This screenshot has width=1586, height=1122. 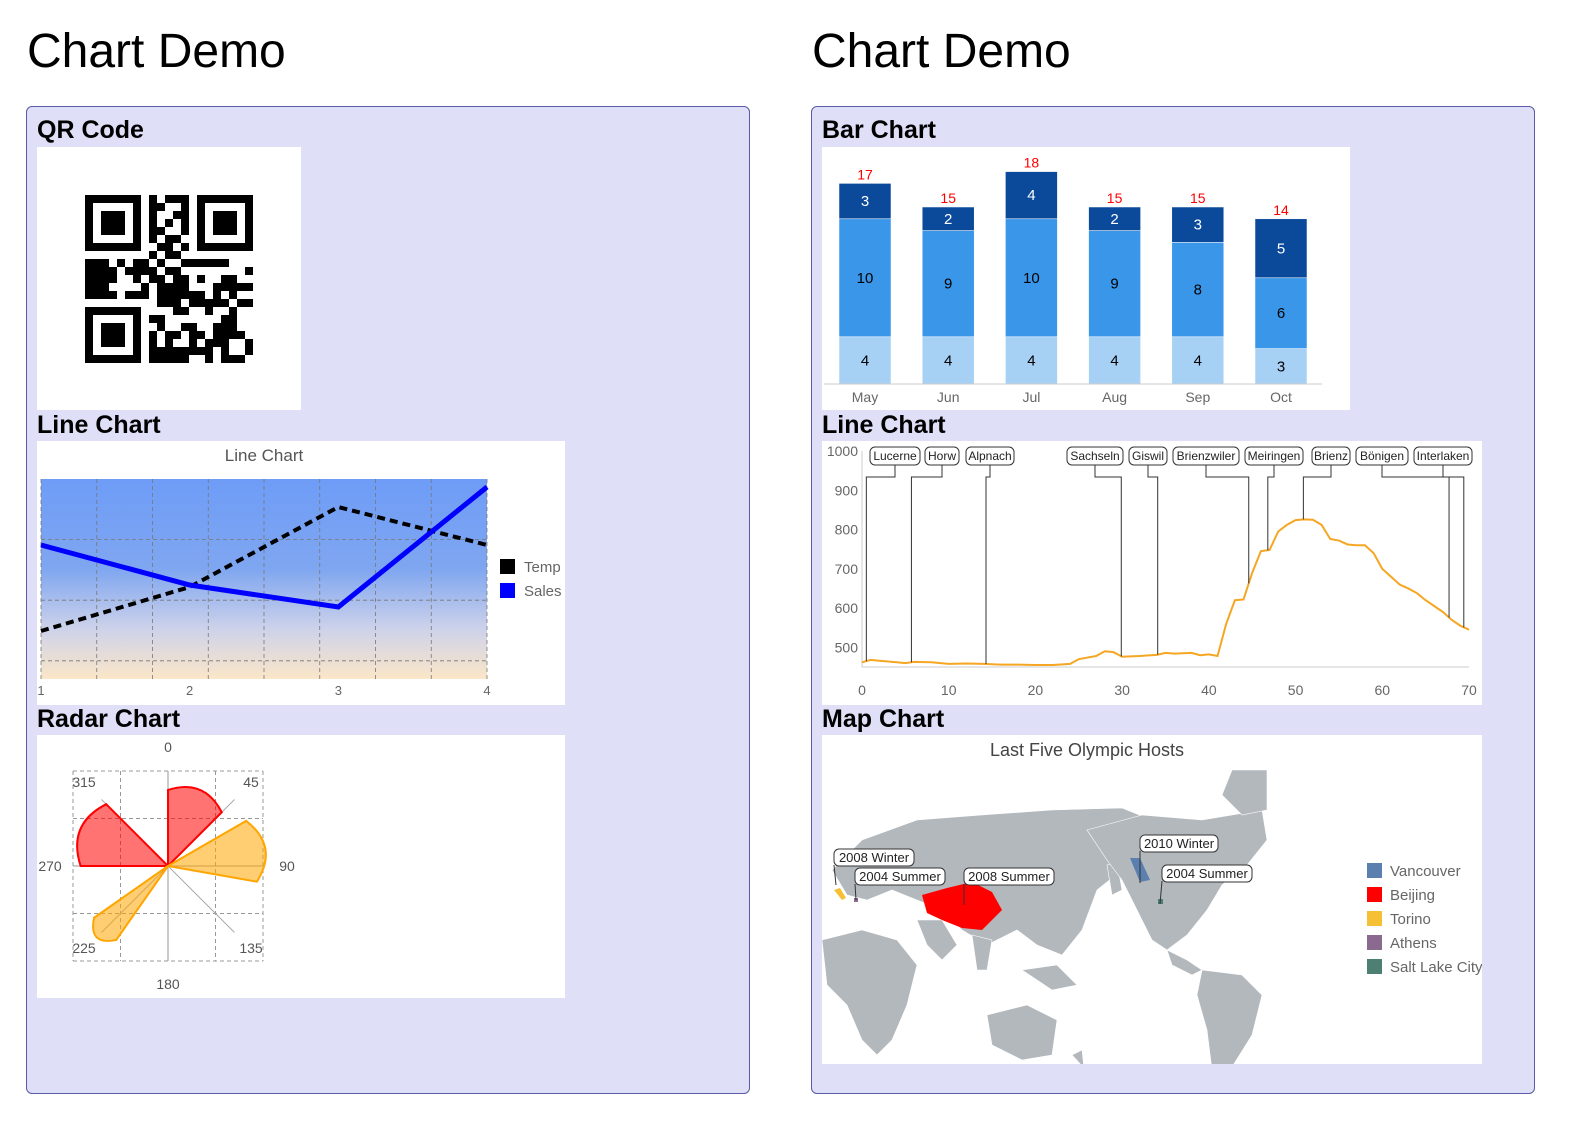 I want to click on y-tick-label: 900, so click(x=847, y=490).